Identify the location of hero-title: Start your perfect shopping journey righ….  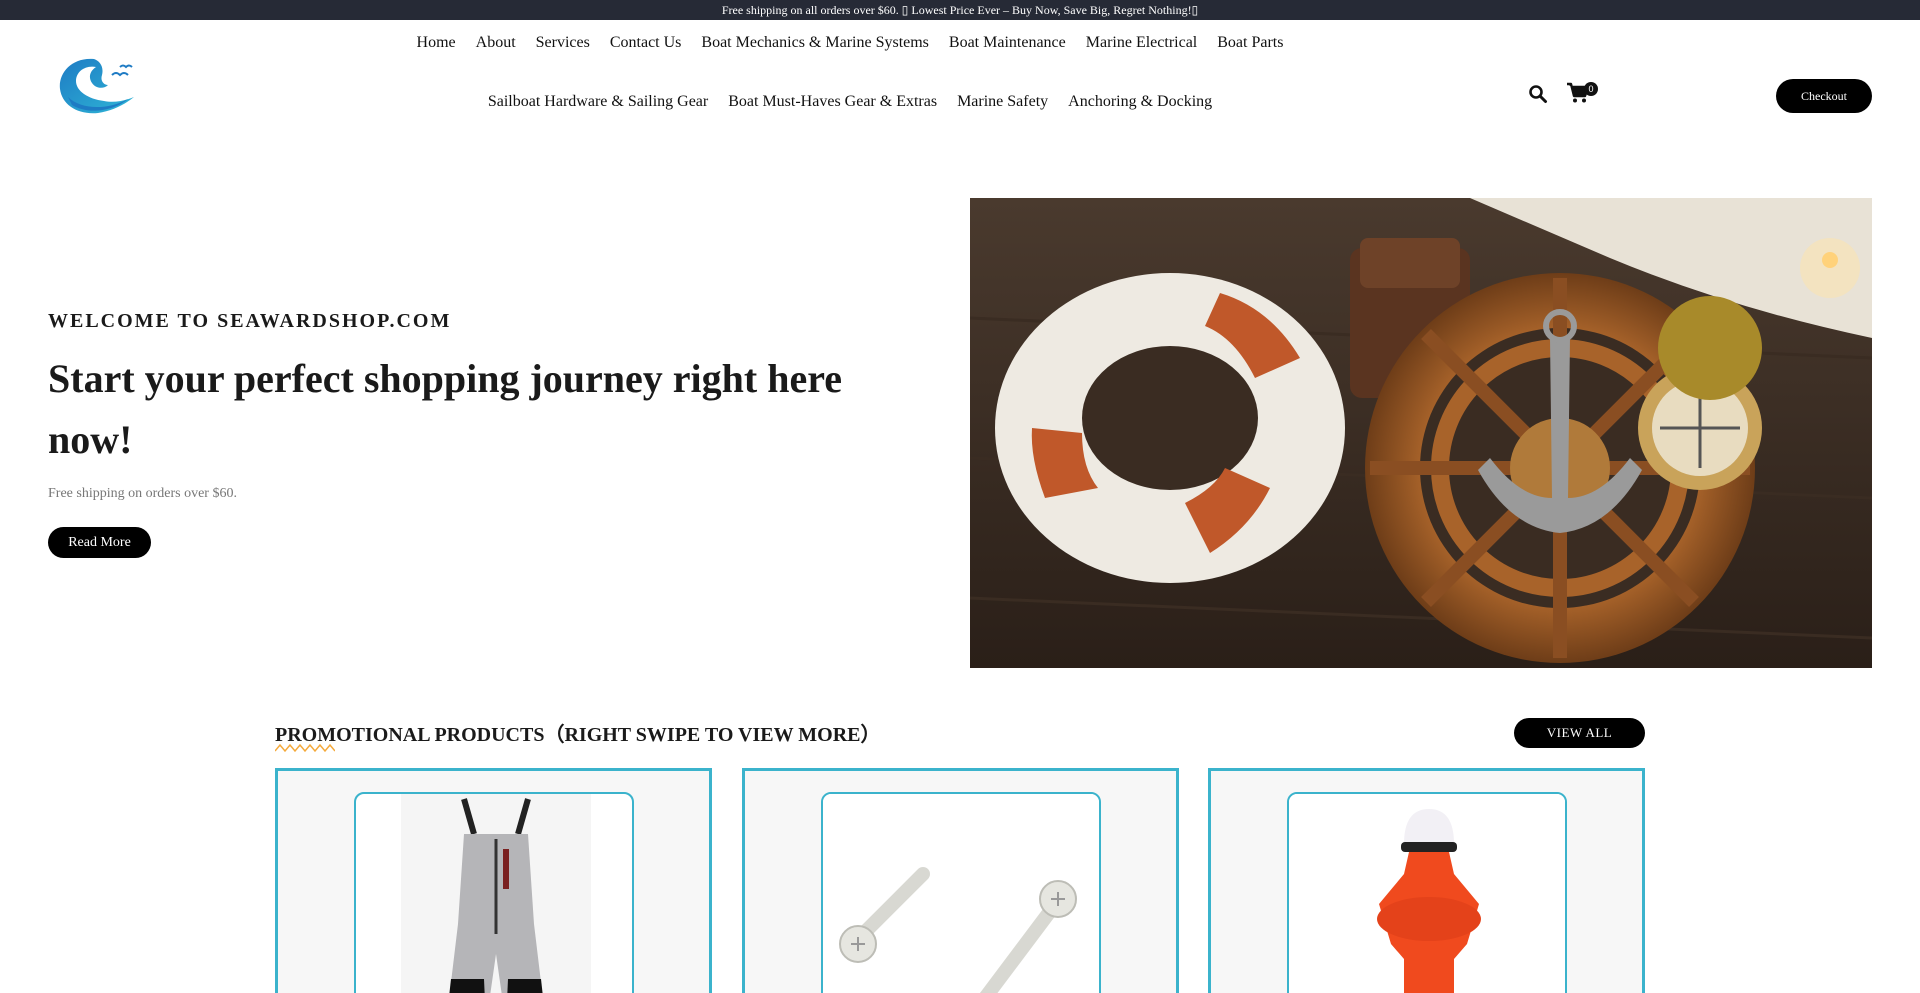
(445, 409).